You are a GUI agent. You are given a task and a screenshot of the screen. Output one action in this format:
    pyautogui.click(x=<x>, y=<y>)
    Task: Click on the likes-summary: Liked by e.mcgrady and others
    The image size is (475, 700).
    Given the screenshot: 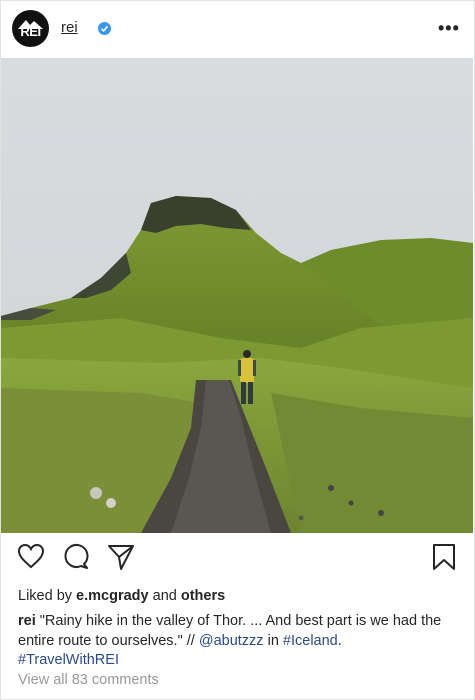 What is the action you would take?
    pyautogui.click(x=121, y=596)
    